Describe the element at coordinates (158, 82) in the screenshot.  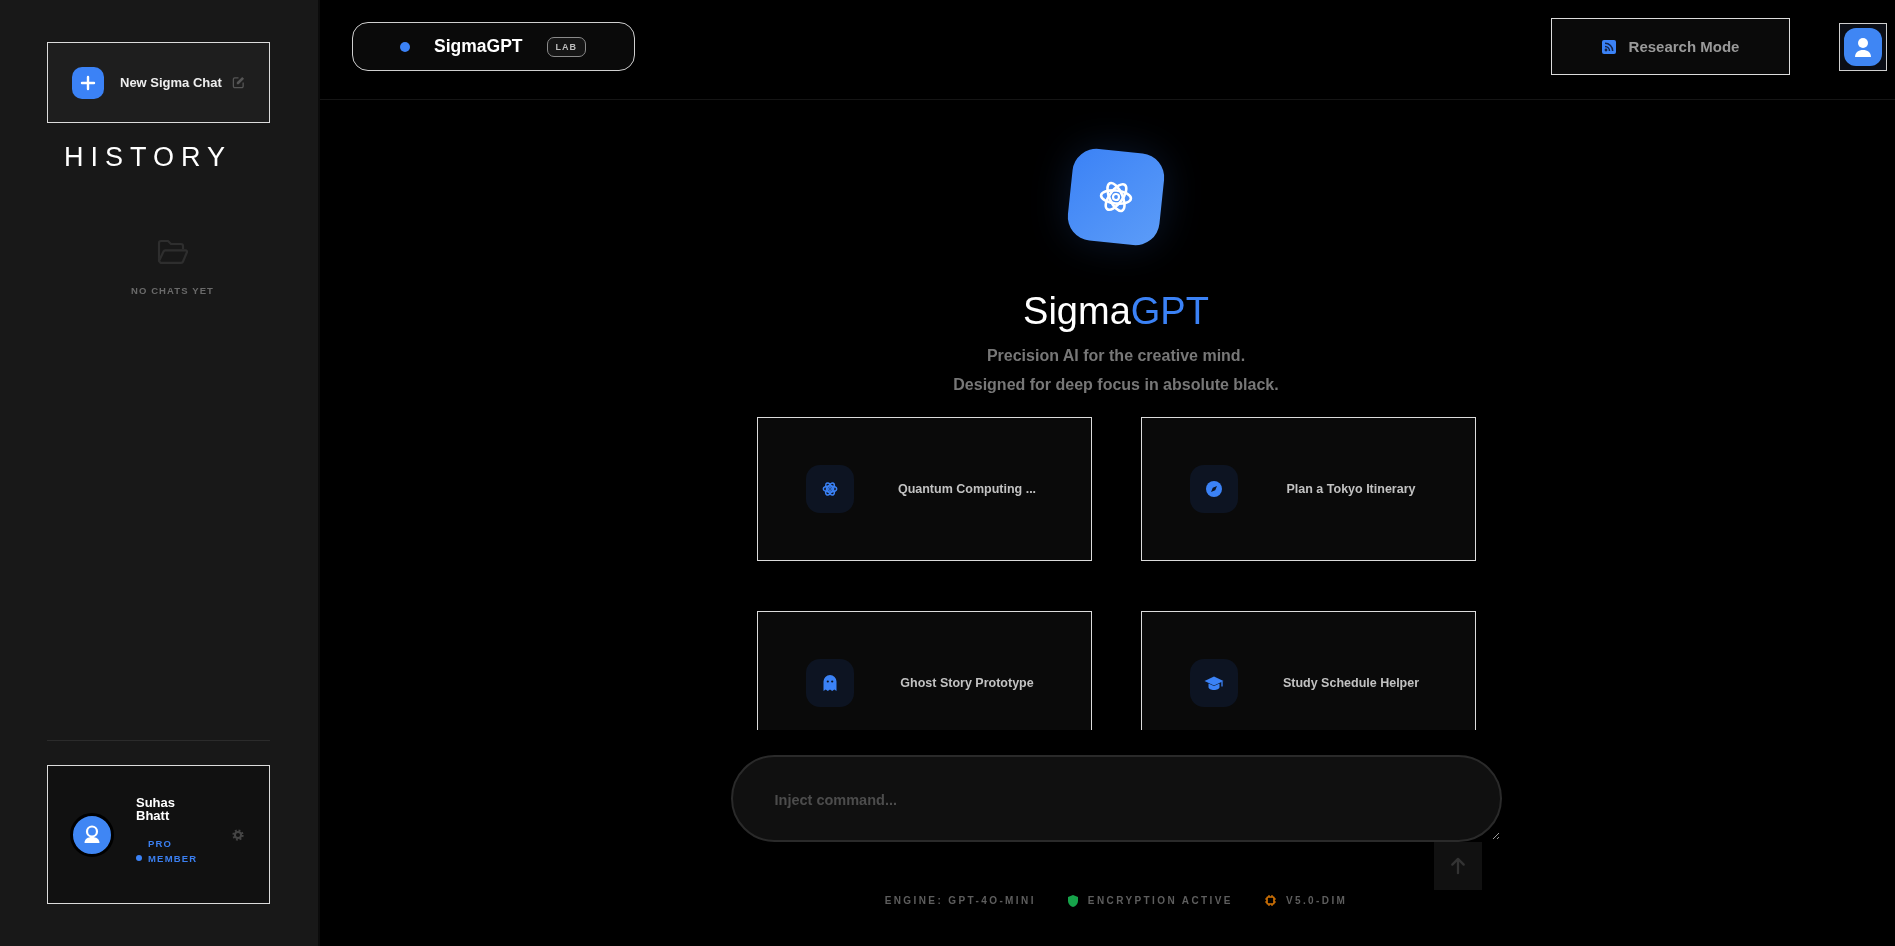
I see `new-chat-button: New Sigma Chat` at that location.